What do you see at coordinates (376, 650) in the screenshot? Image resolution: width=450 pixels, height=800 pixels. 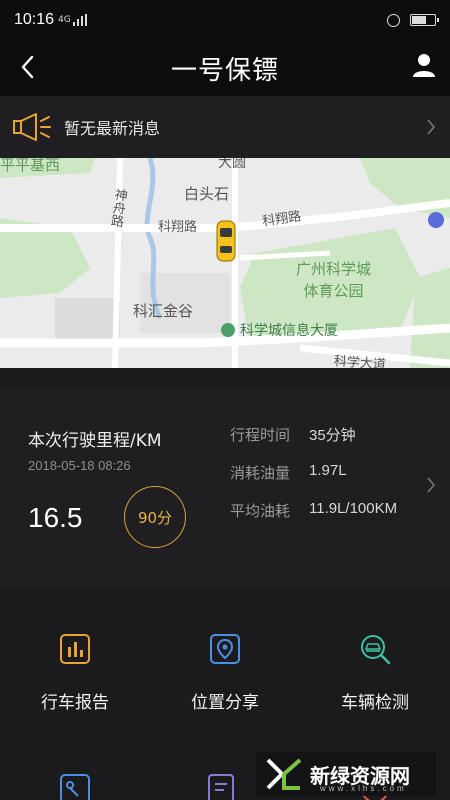 I see `car-inspect-icon` at bounding box center [376, 650].